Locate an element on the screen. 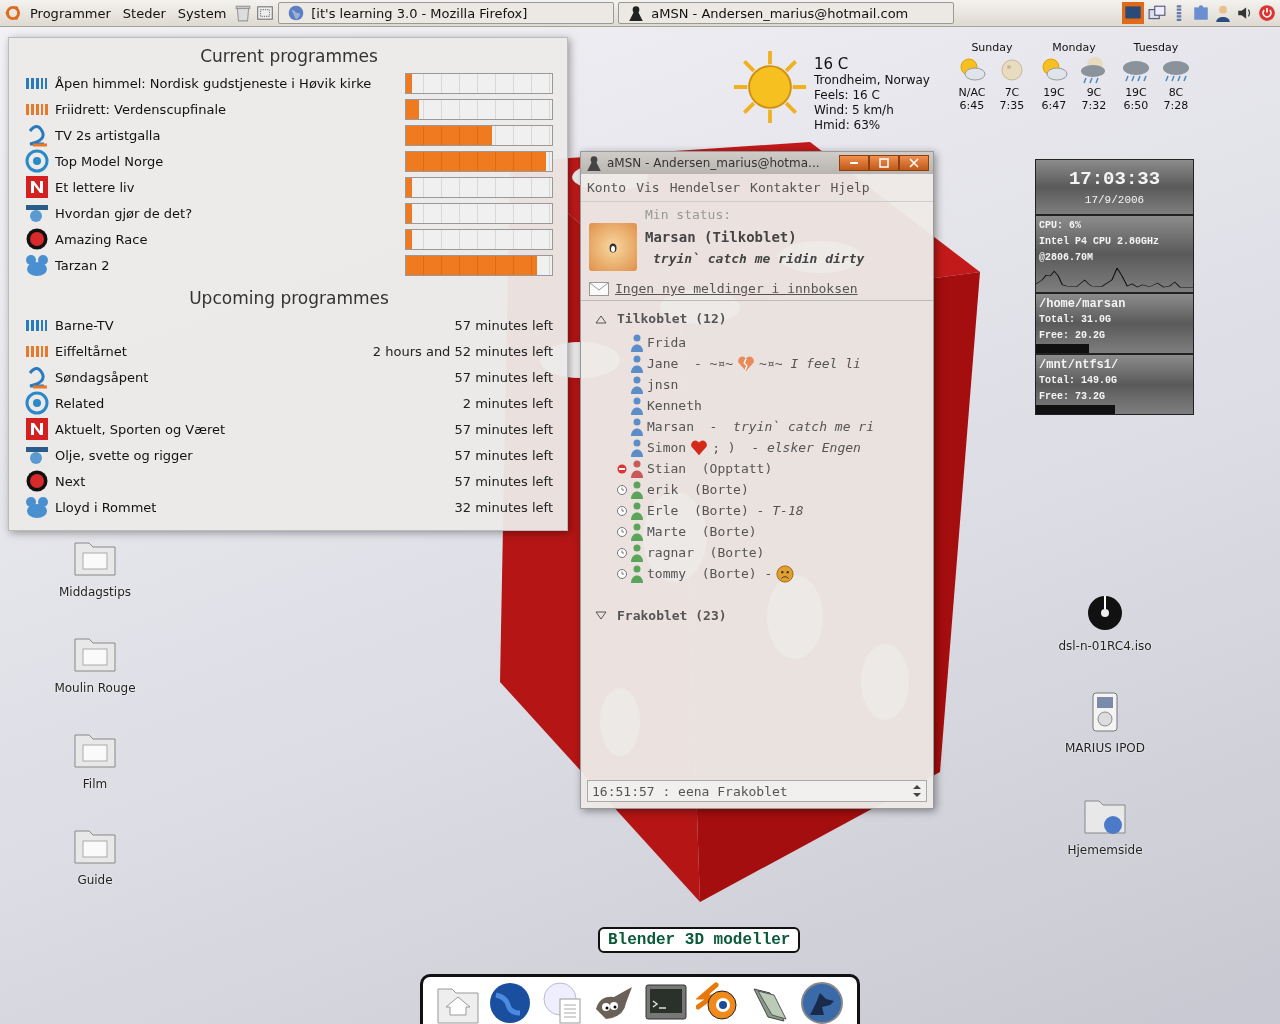  user-icon is located at coordinates (1223, 13).